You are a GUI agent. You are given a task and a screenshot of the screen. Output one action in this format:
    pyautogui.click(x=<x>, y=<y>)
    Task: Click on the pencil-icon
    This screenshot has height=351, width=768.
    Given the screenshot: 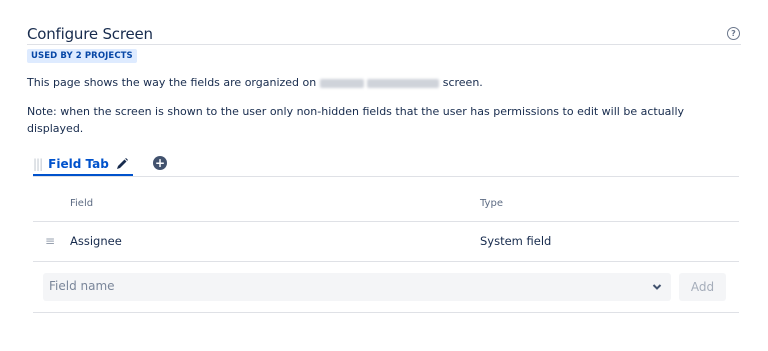 What is the action you would take?
    pyautogui.click(x=122, y=164)
    